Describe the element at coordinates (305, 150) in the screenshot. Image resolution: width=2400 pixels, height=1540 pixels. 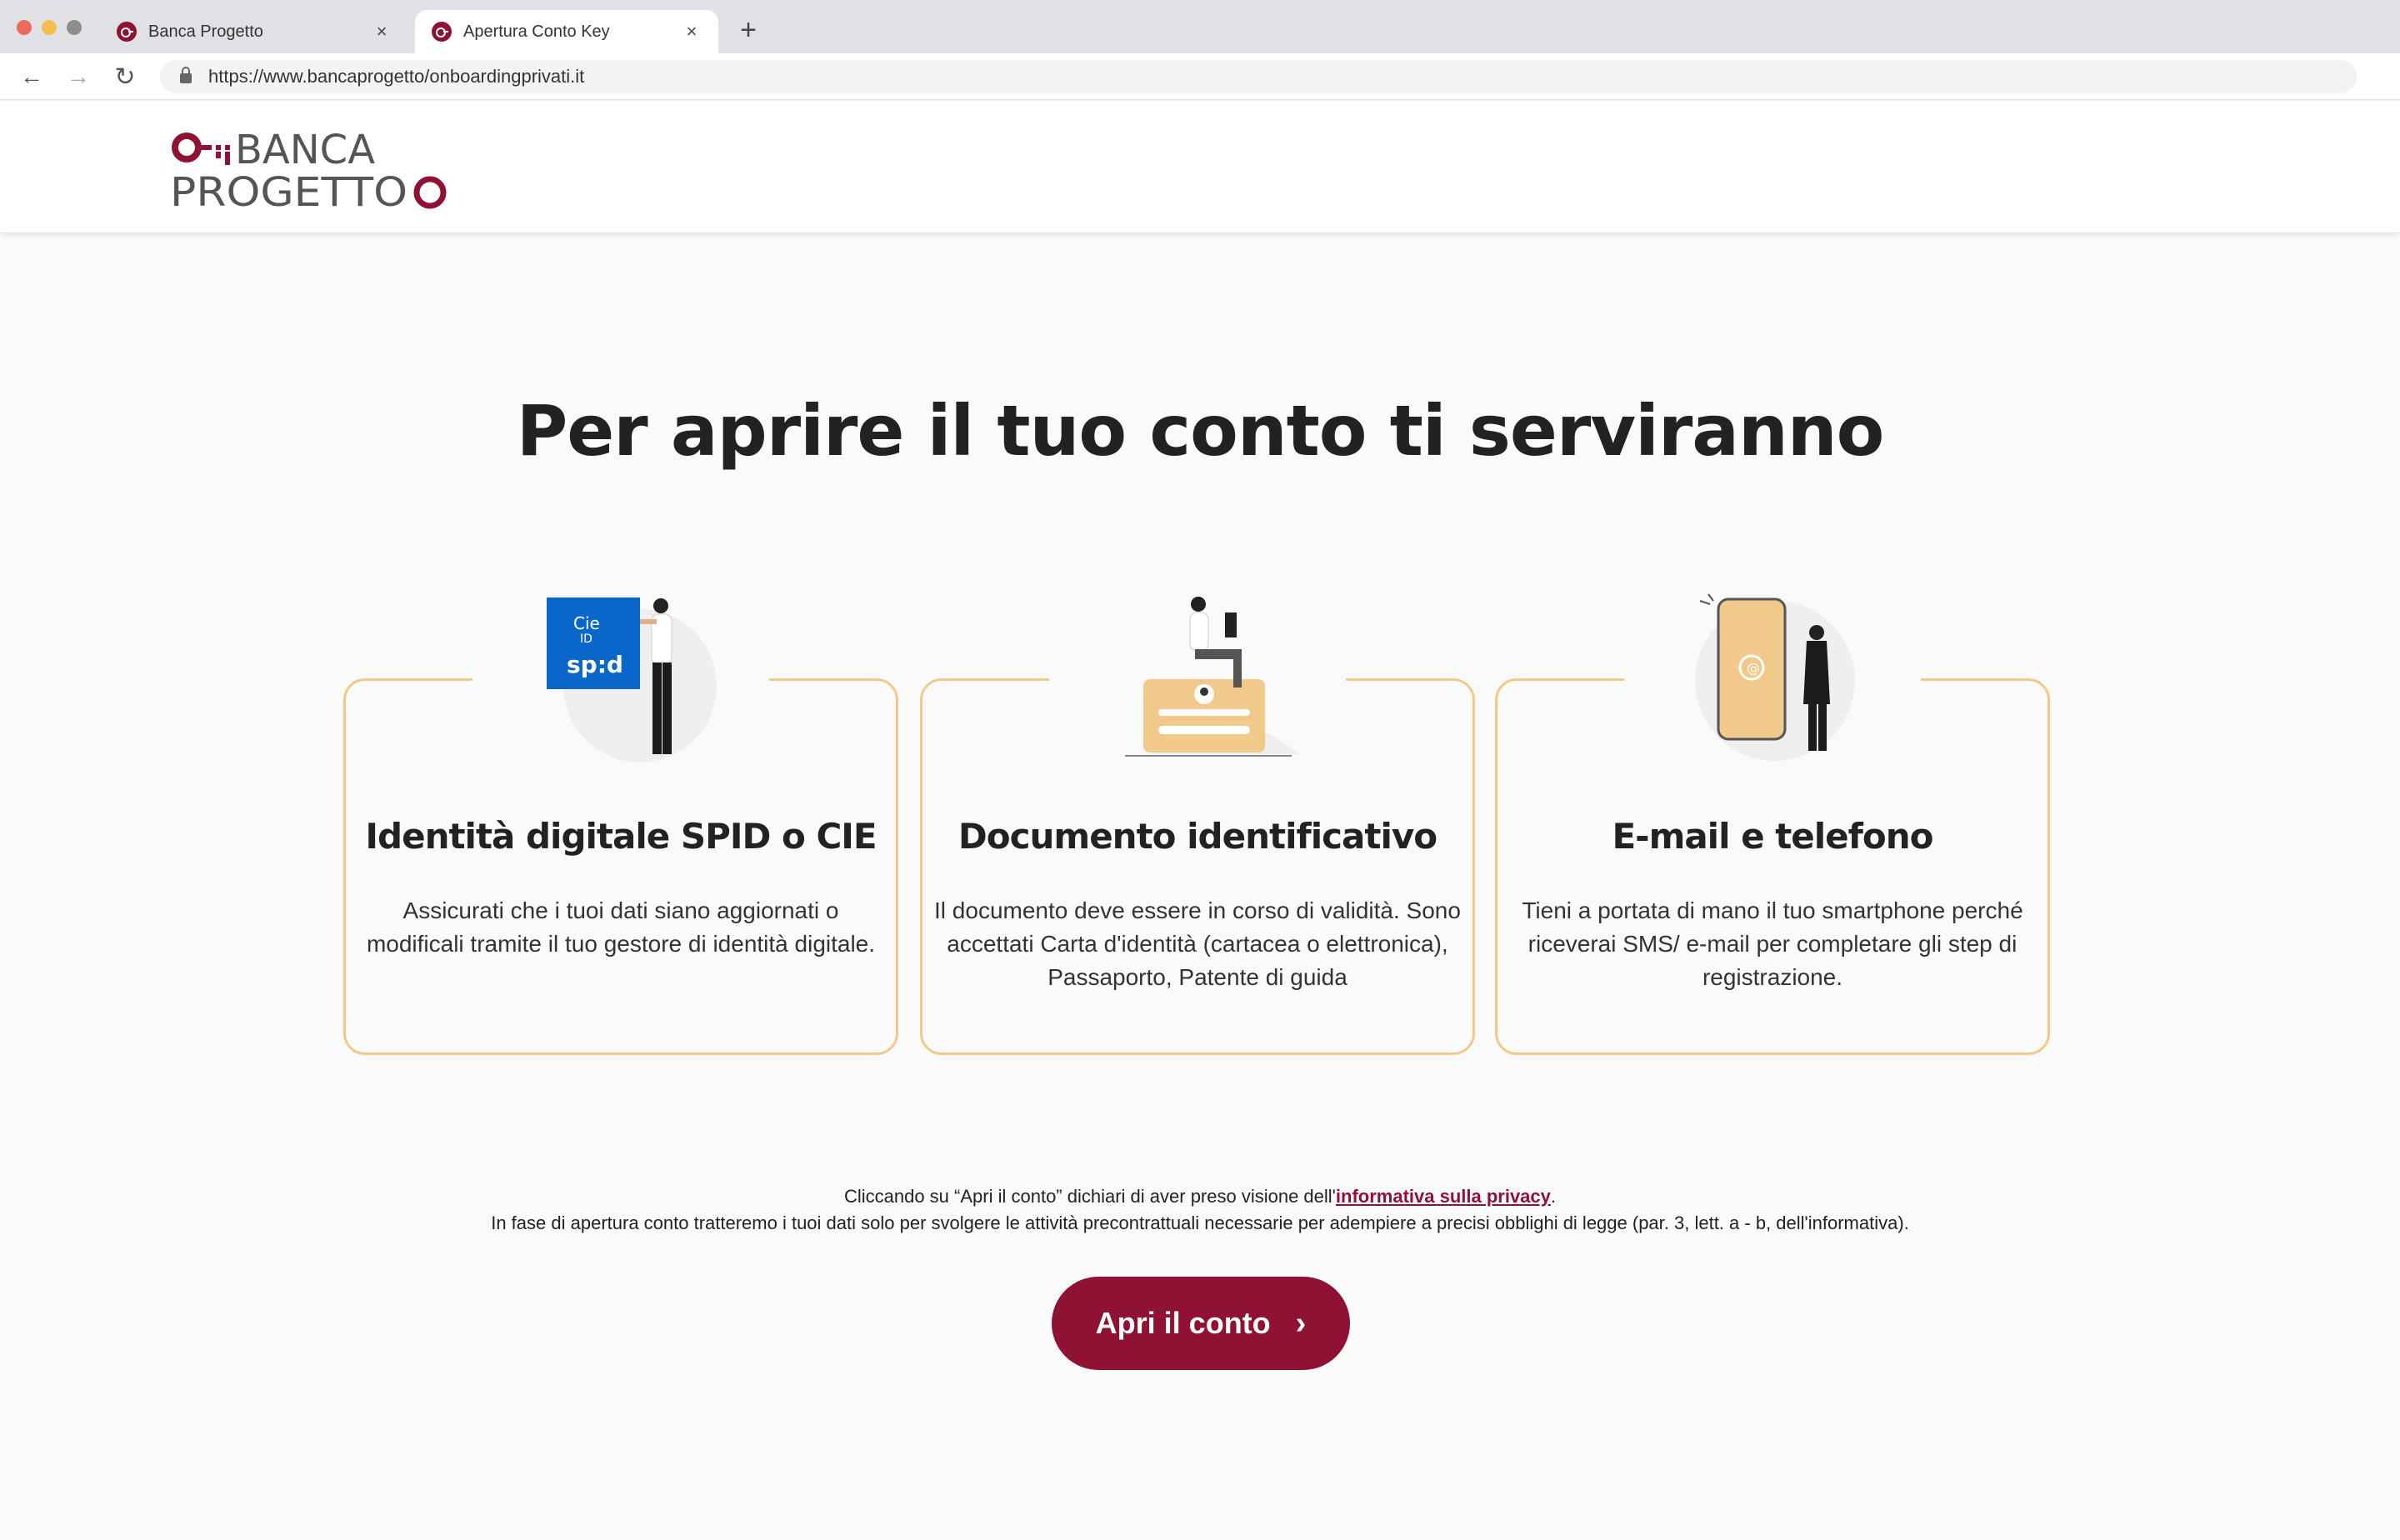
I see `logo-text-banca: BANCA` at that location.